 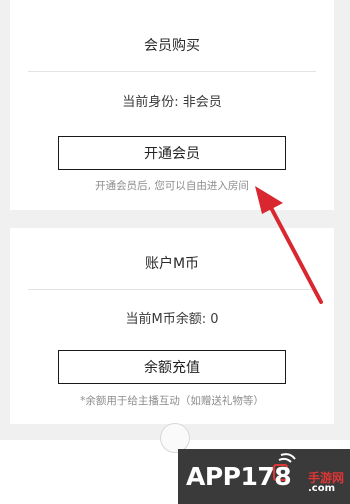 What do you see at coordinates (172, 102) in the screenshot?
I see `membership-status: 当前身份: 非会员` at bounding box center [172, 102].